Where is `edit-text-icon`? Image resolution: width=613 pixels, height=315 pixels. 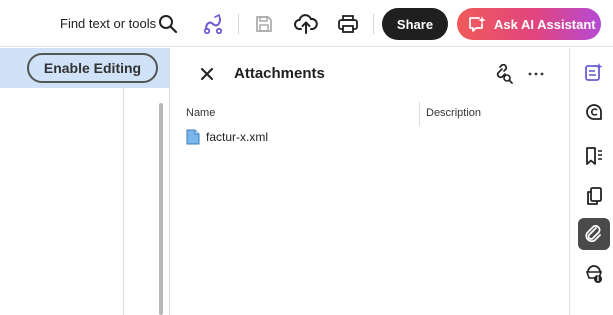 edit-text-icon is located at coordinates (594, 72).